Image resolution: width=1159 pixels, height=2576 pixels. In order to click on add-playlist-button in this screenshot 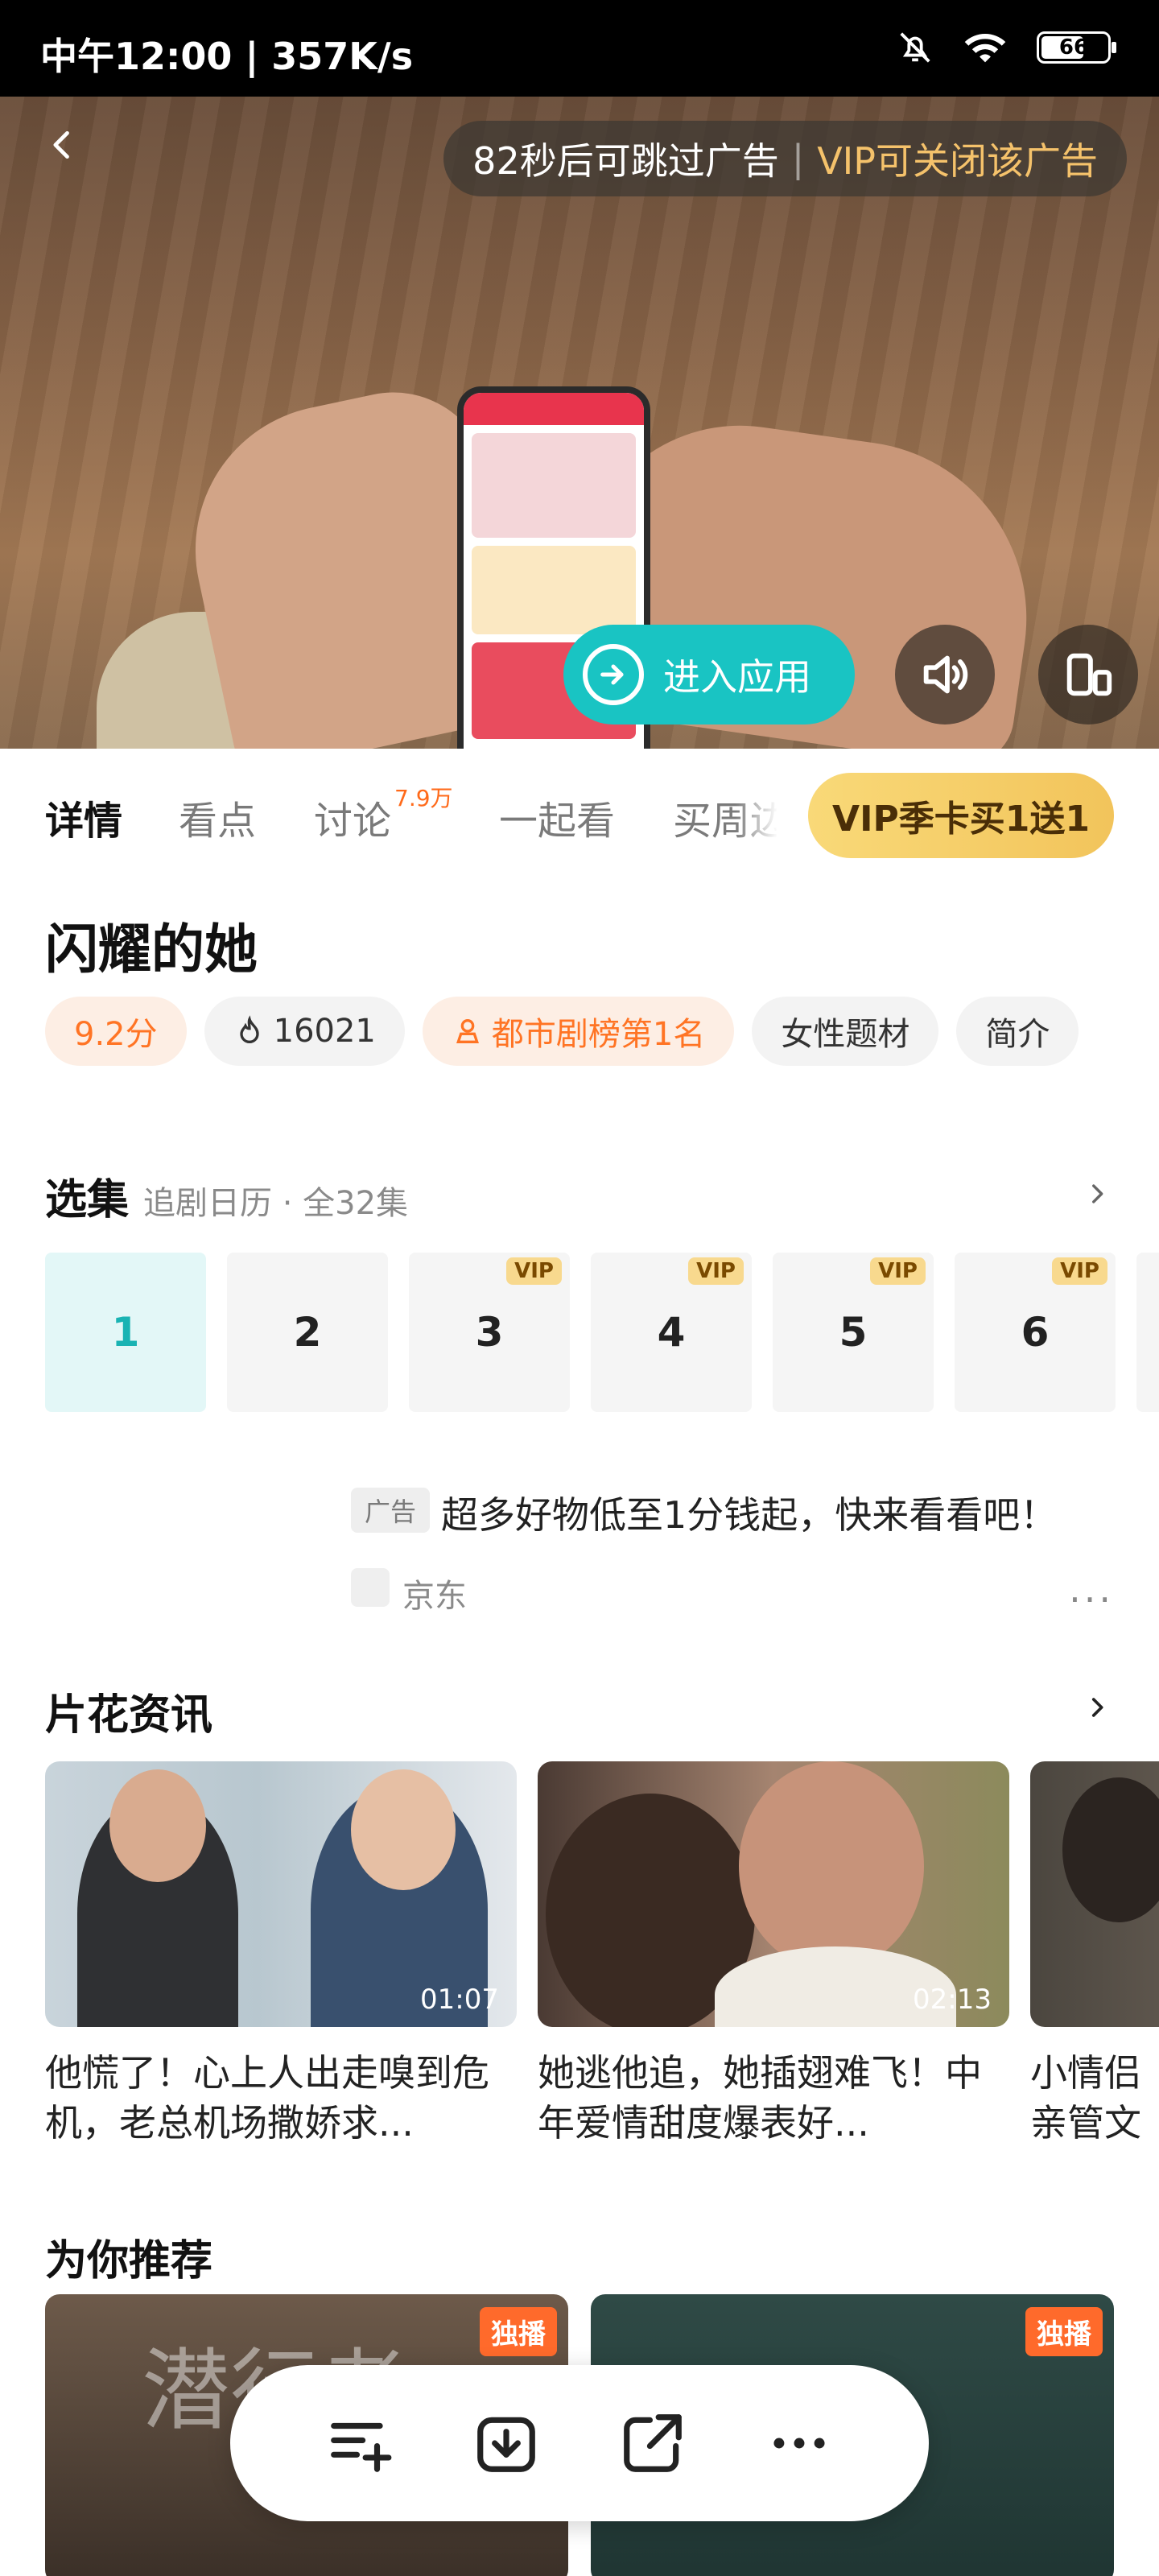, I will do `click(360, 2443)`.